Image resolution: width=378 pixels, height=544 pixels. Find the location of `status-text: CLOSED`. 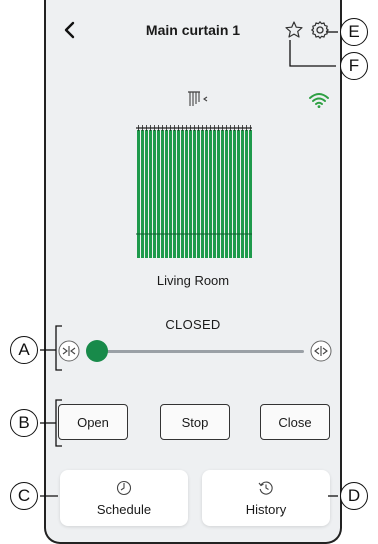

status-text: CLOSED is located at coordinates (193, 324).